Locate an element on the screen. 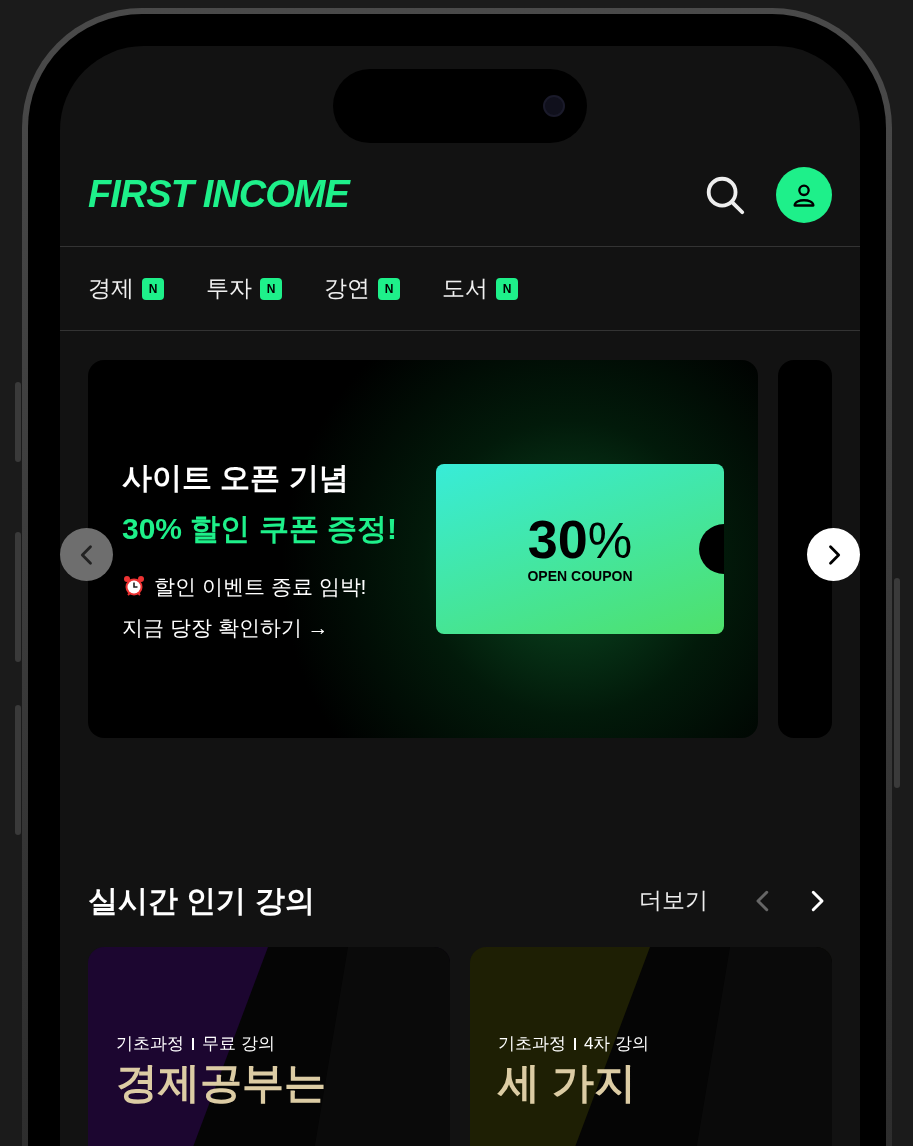 This screenshot has height=1146, width=913. more-link: 더보기 is located at coordinates (673, 900).